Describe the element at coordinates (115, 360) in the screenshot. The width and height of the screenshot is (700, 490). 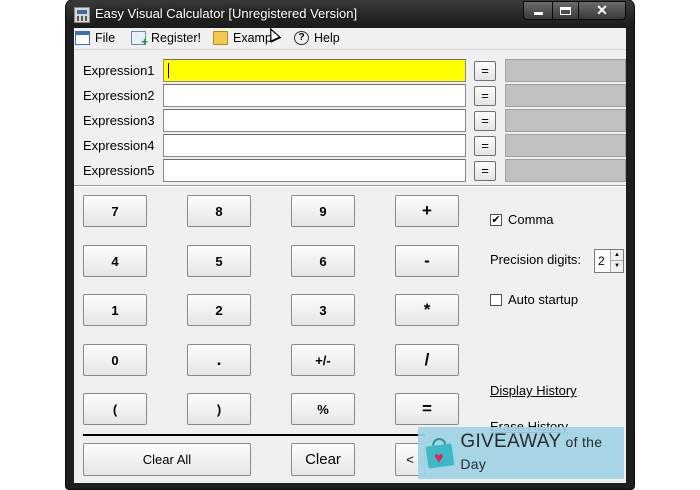
I see `key-0: 0` at that location.